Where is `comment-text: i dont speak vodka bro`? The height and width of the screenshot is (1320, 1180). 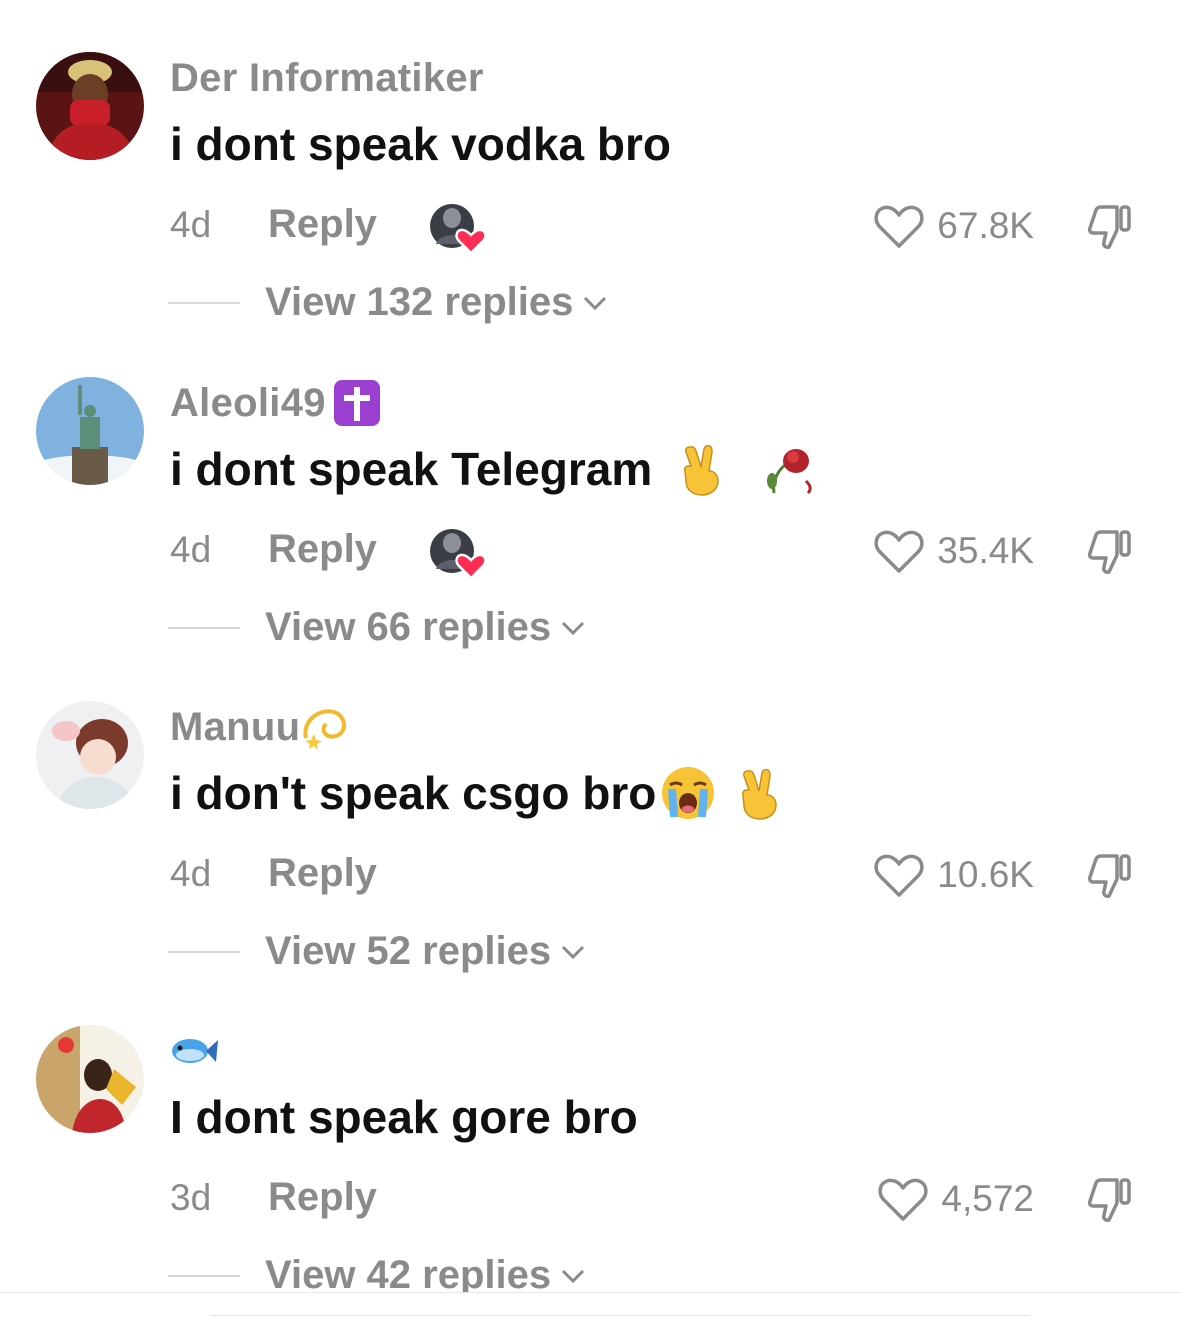
comment-text: i dont speak vodka bro is located at coordinates (420, 144).